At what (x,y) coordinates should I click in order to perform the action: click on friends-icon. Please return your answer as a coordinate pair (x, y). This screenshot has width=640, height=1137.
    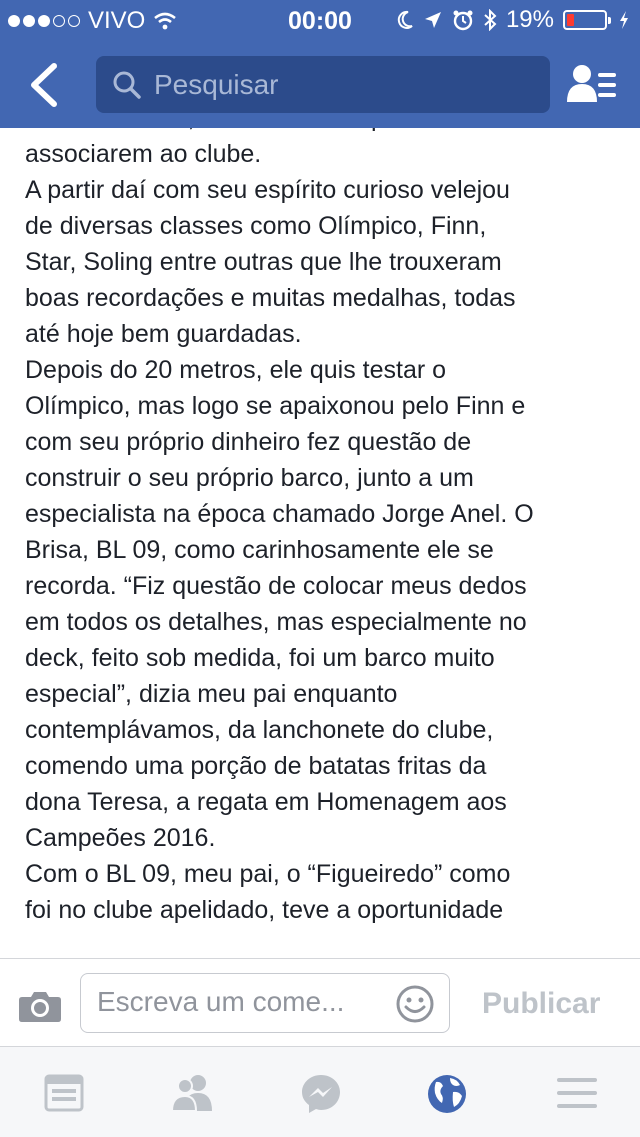
    Looking at the image, I should click on (193, 1093).